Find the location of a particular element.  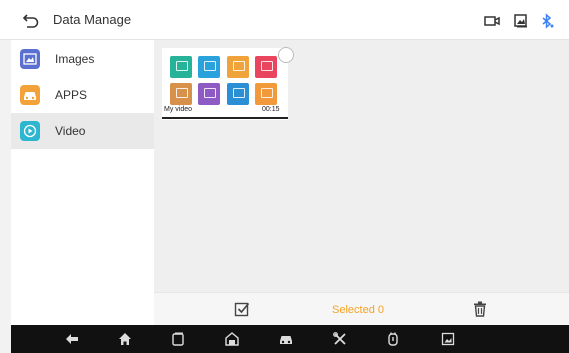

trash-icon is located at coordinates (480, 309).